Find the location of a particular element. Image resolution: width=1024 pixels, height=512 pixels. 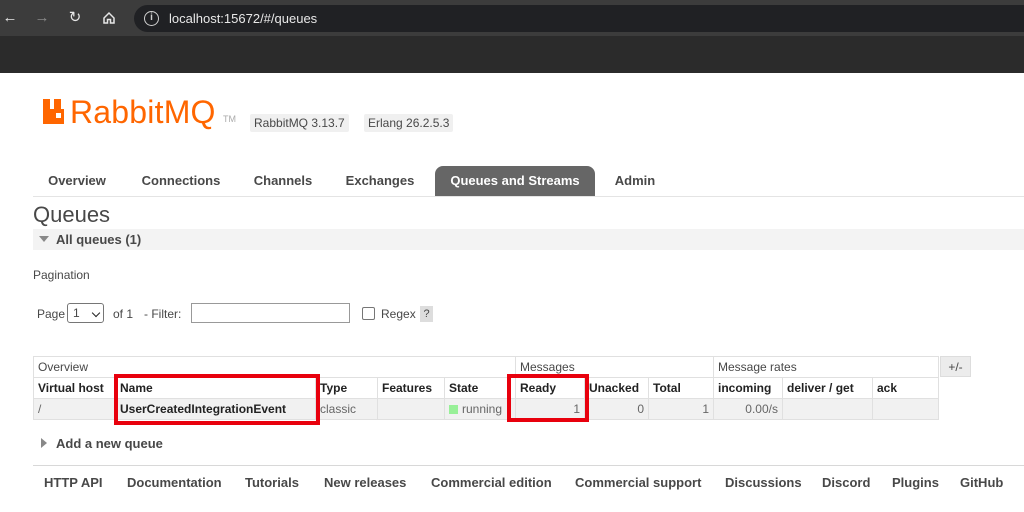

browser-toolbar: ← → ↻ i localhost:15672/#/queues is located at coordinates (512, 18).